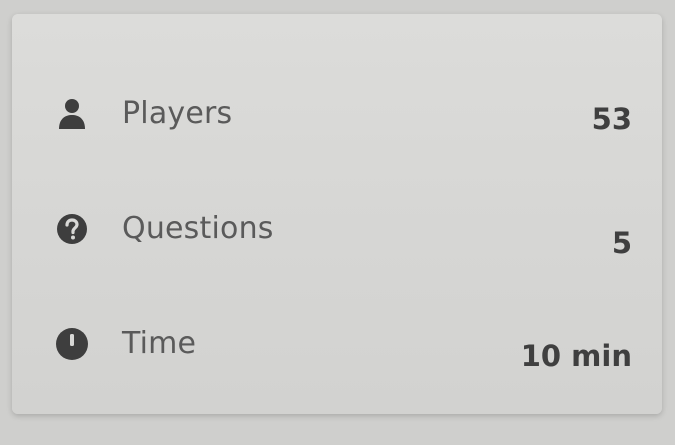 This screenshot has height=445, width=675. What do you see at coordinates (198, 228) in the screenshot?
I see `stat-label-questions: Questions` at bounding box center [198, 228].